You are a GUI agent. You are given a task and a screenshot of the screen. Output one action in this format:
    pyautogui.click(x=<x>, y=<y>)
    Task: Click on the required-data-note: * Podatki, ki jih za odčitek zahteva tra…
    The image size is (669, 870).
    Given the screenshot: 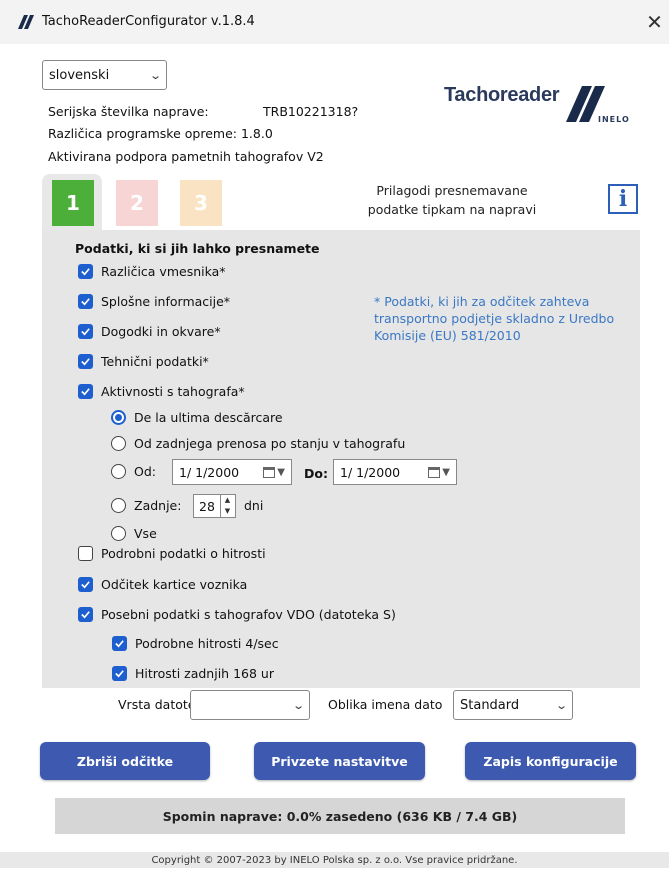 What is the action you would take?
    pyautogui.click(x=494, y=318)
    